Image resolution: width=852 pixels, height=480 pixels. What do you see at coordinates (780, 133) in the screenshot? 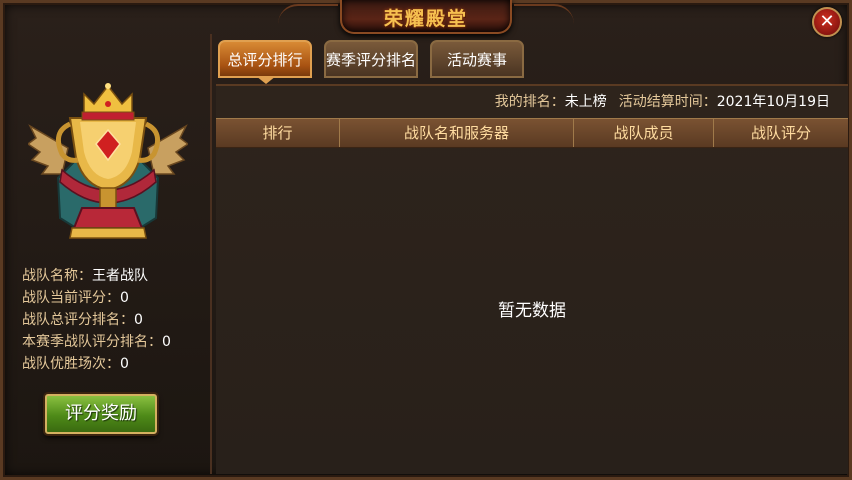
I see `column-team-score: 战队评分` at bounding box center [780, 133].